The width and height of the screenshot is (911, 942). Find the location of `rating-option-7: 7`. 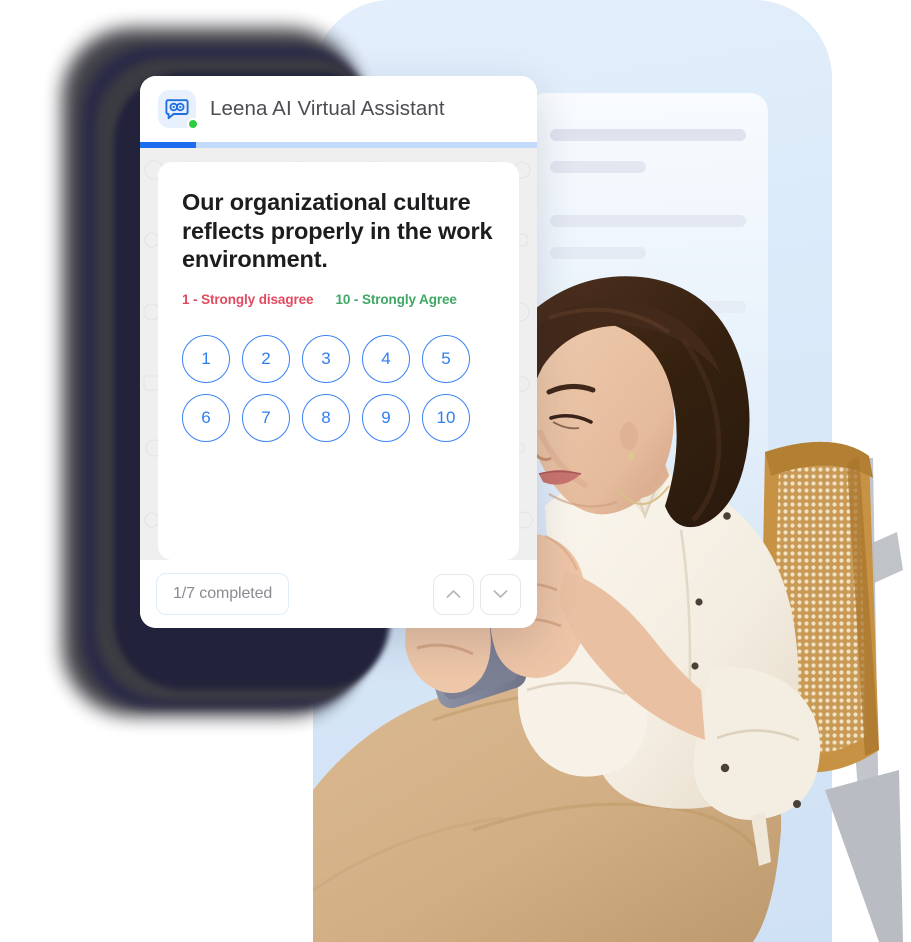

rating-option-7: 7 is located at coordinates (266, 417).